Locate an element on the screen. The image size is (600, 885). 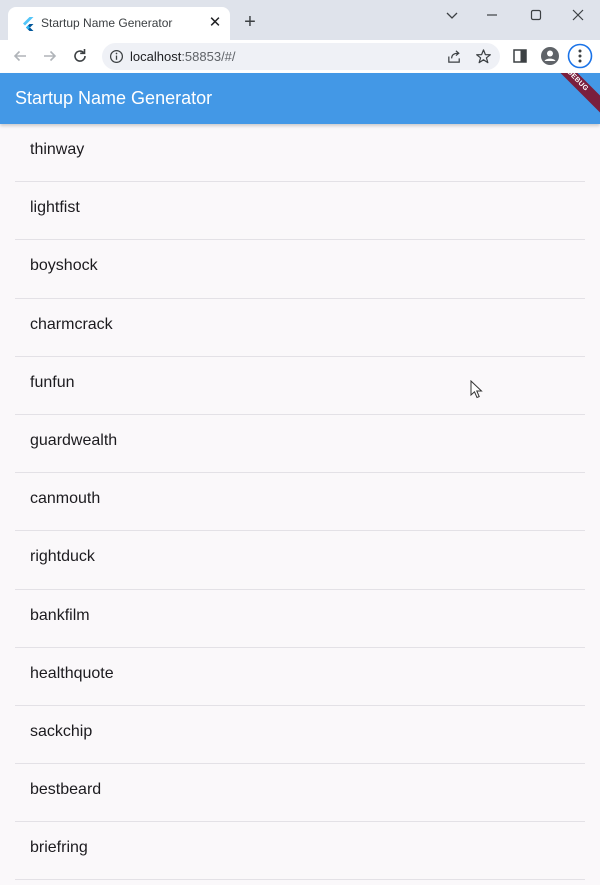
back-arrow-icon is located at coordinates (20, 56).